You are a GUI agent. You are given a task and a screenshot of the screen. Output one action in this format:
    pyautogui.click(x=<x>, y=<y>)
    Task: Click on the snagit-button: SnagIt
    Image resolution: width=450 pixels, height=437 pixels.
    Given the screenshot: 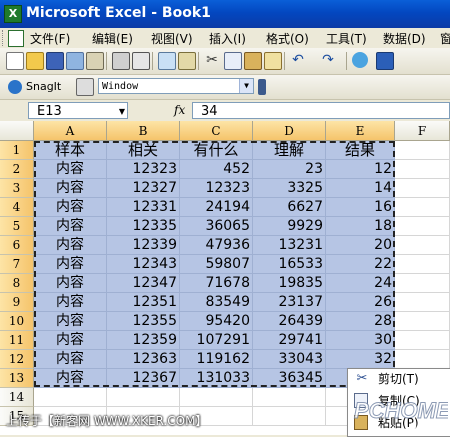 What is the action you would take?
    pyautogui.click(x=34, y=87)
    